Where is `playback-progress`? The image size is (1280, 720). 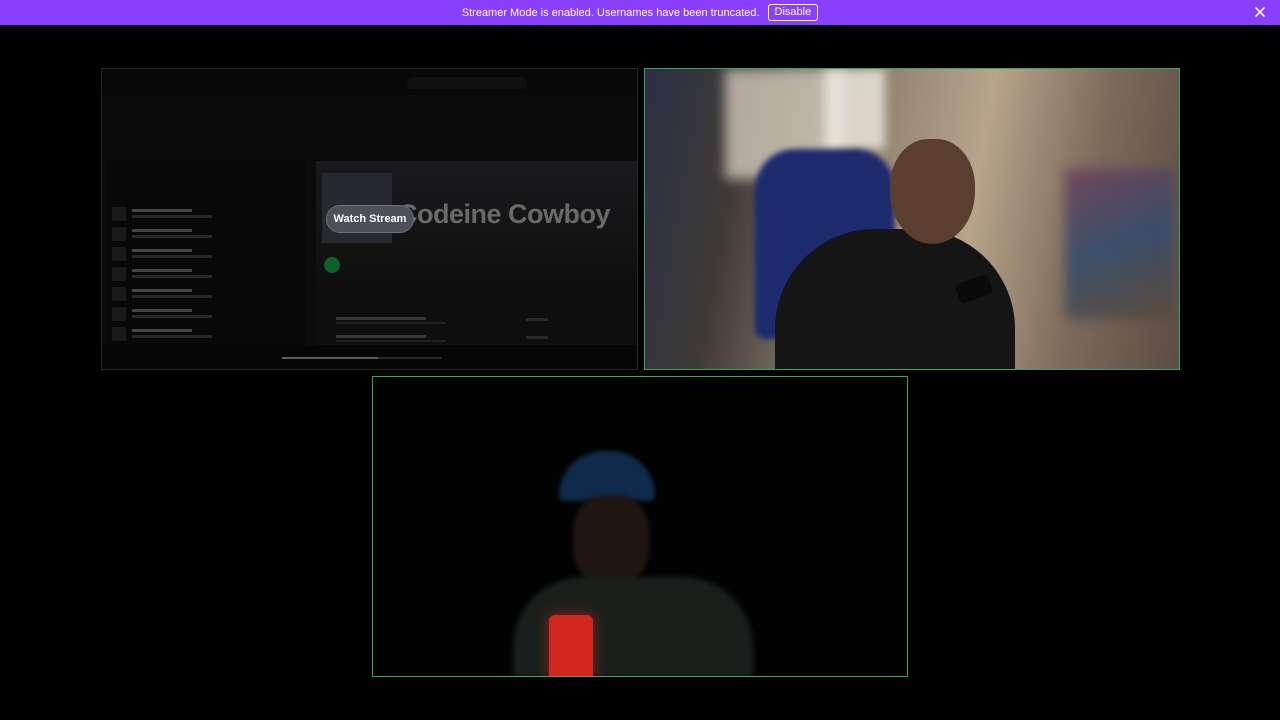
playback-progress is located at coordinates (362, 358).